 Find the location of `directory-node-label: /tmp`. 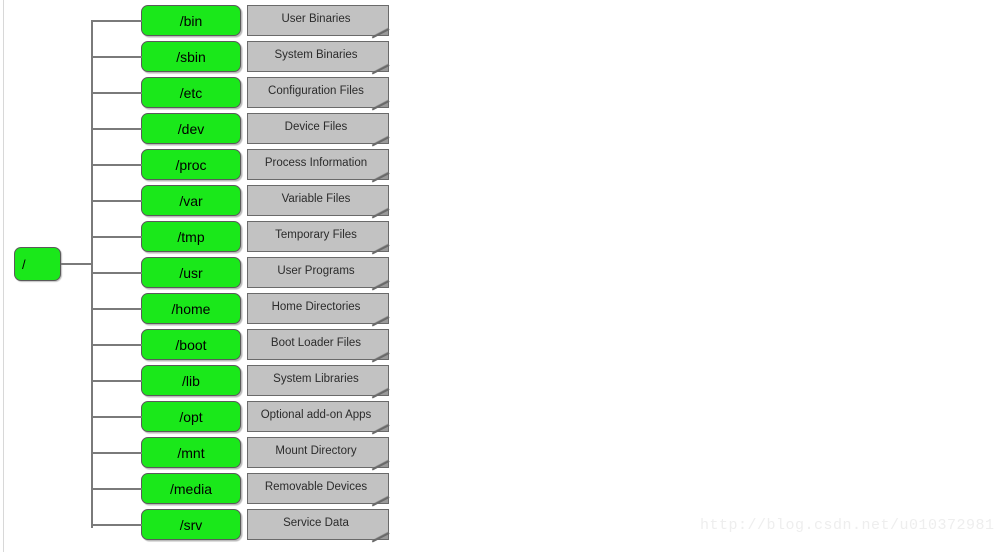

directory-node-label: /tmp is located at coordinates (191, 236).